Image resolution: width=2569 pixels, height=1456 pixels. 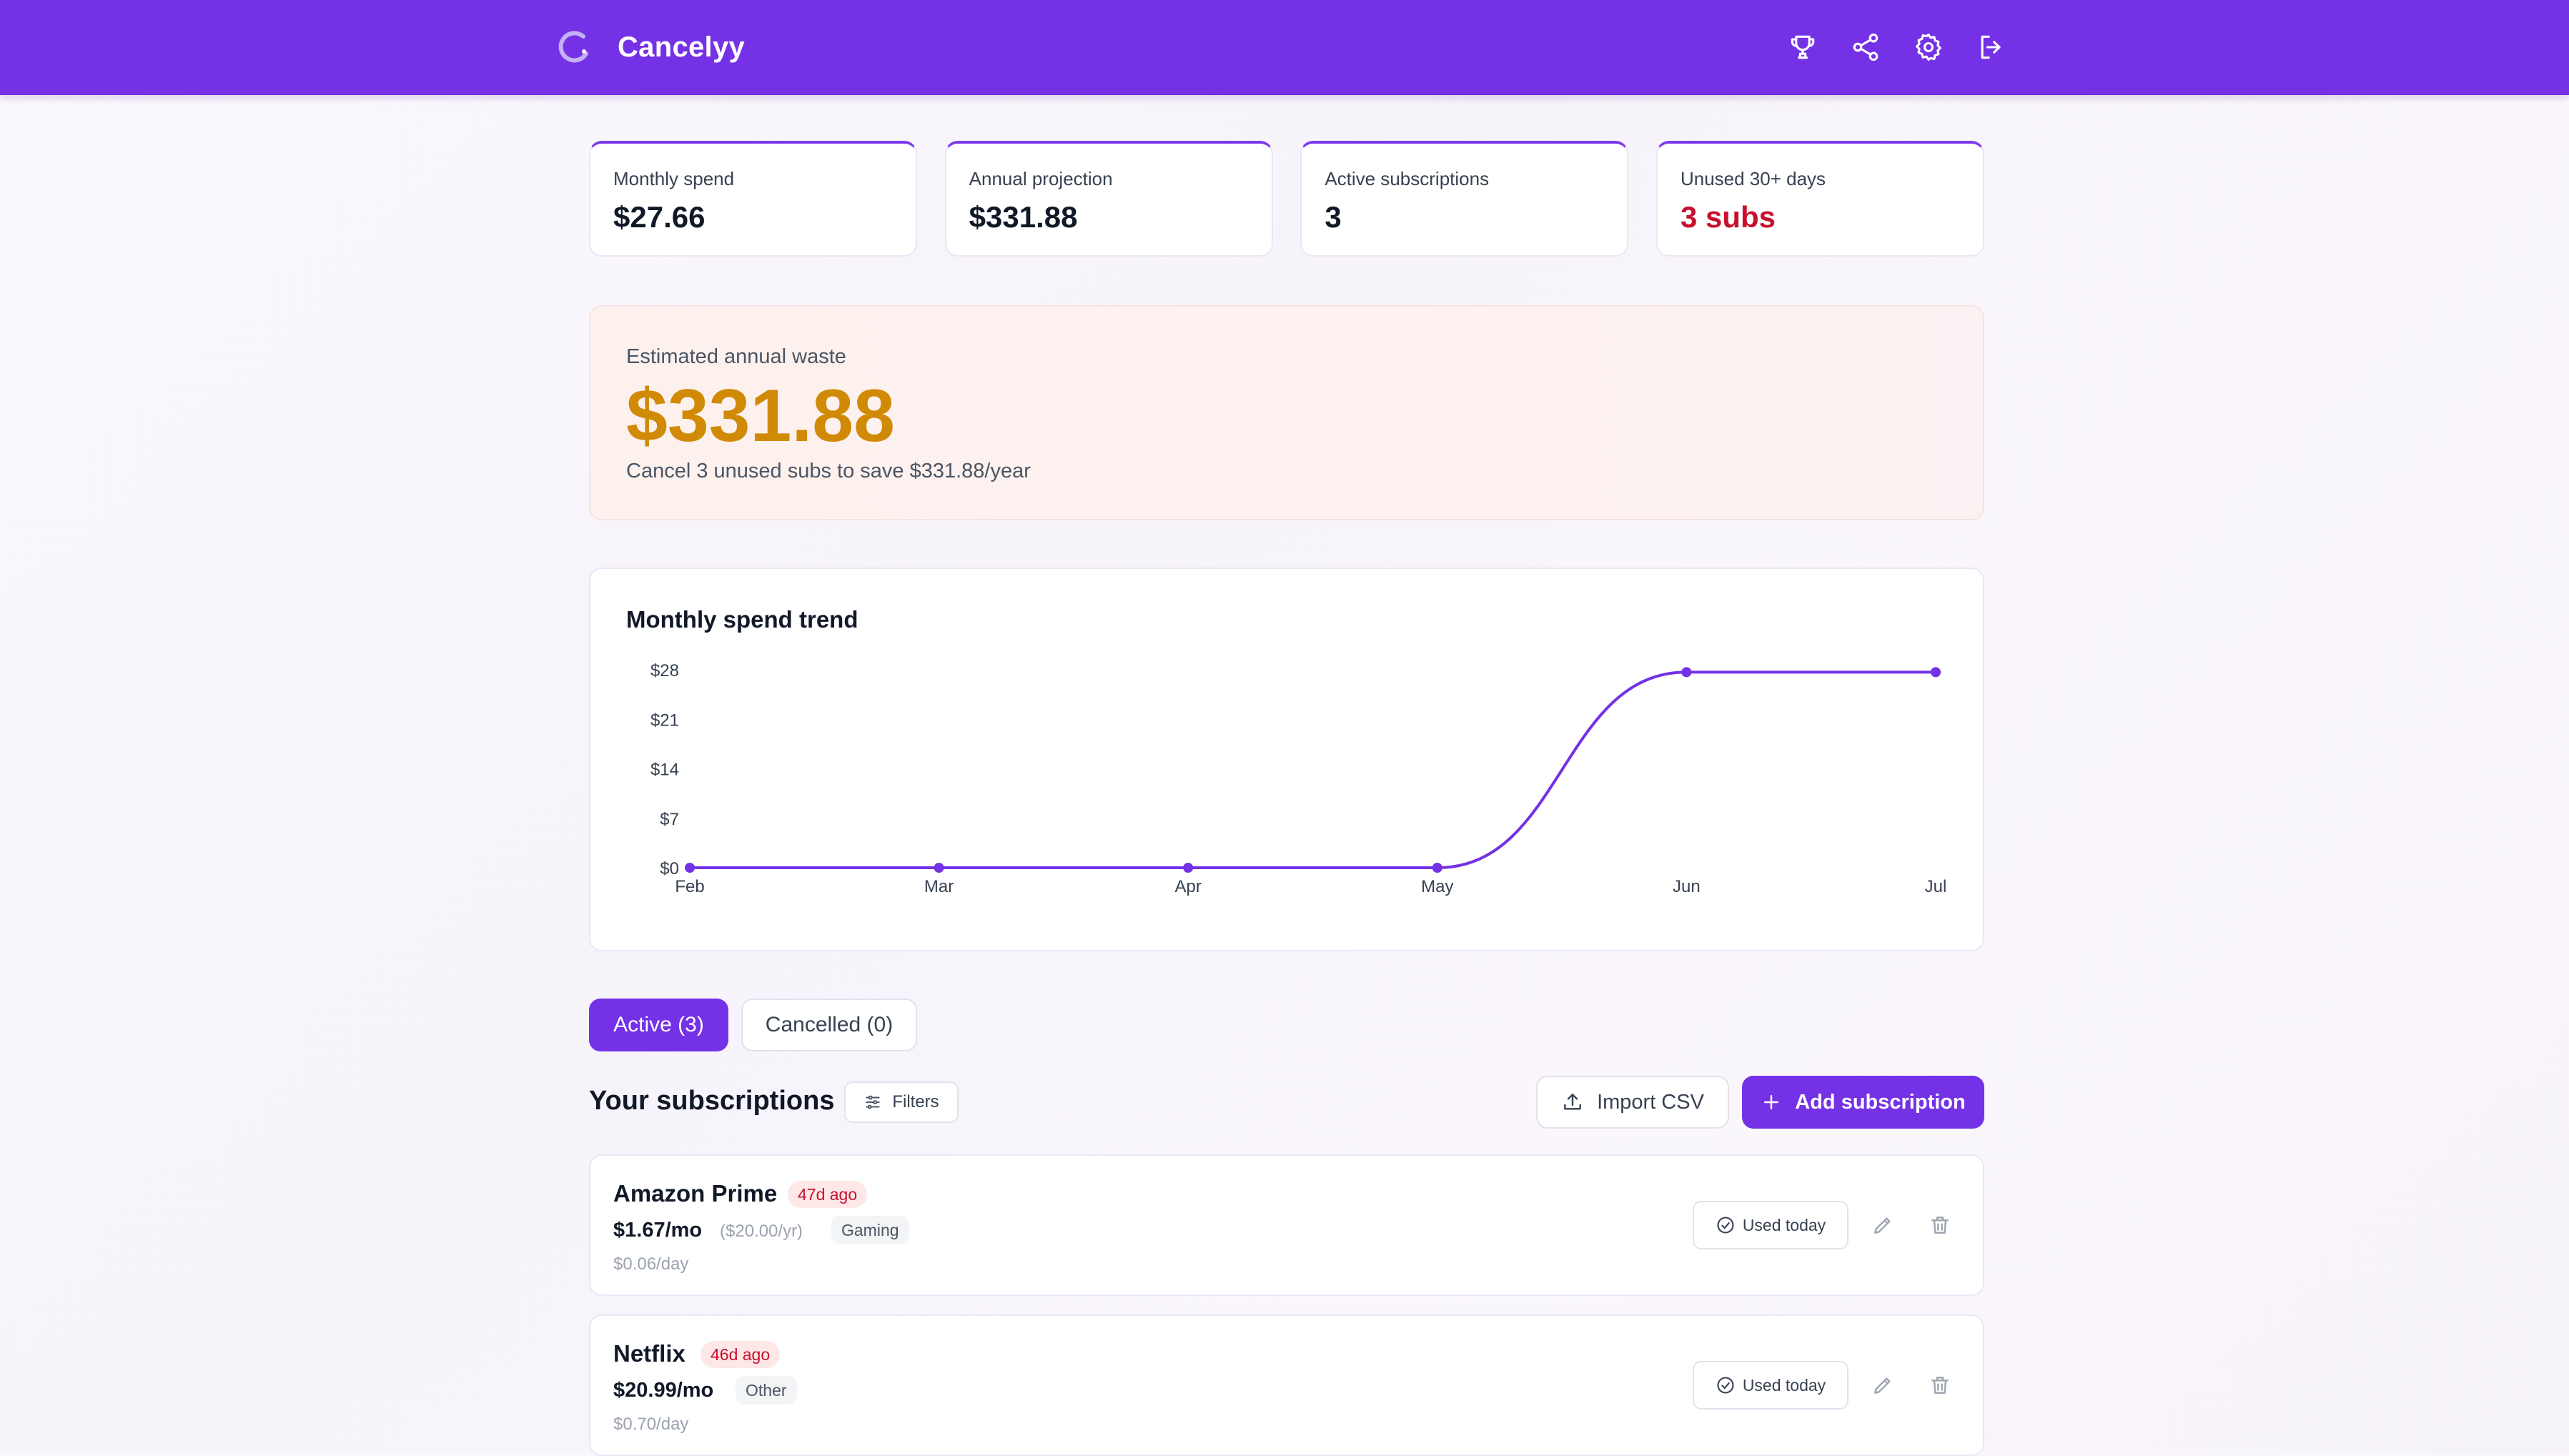 I want to click on stat-value: $331.88, so click(x=1023, y=217).